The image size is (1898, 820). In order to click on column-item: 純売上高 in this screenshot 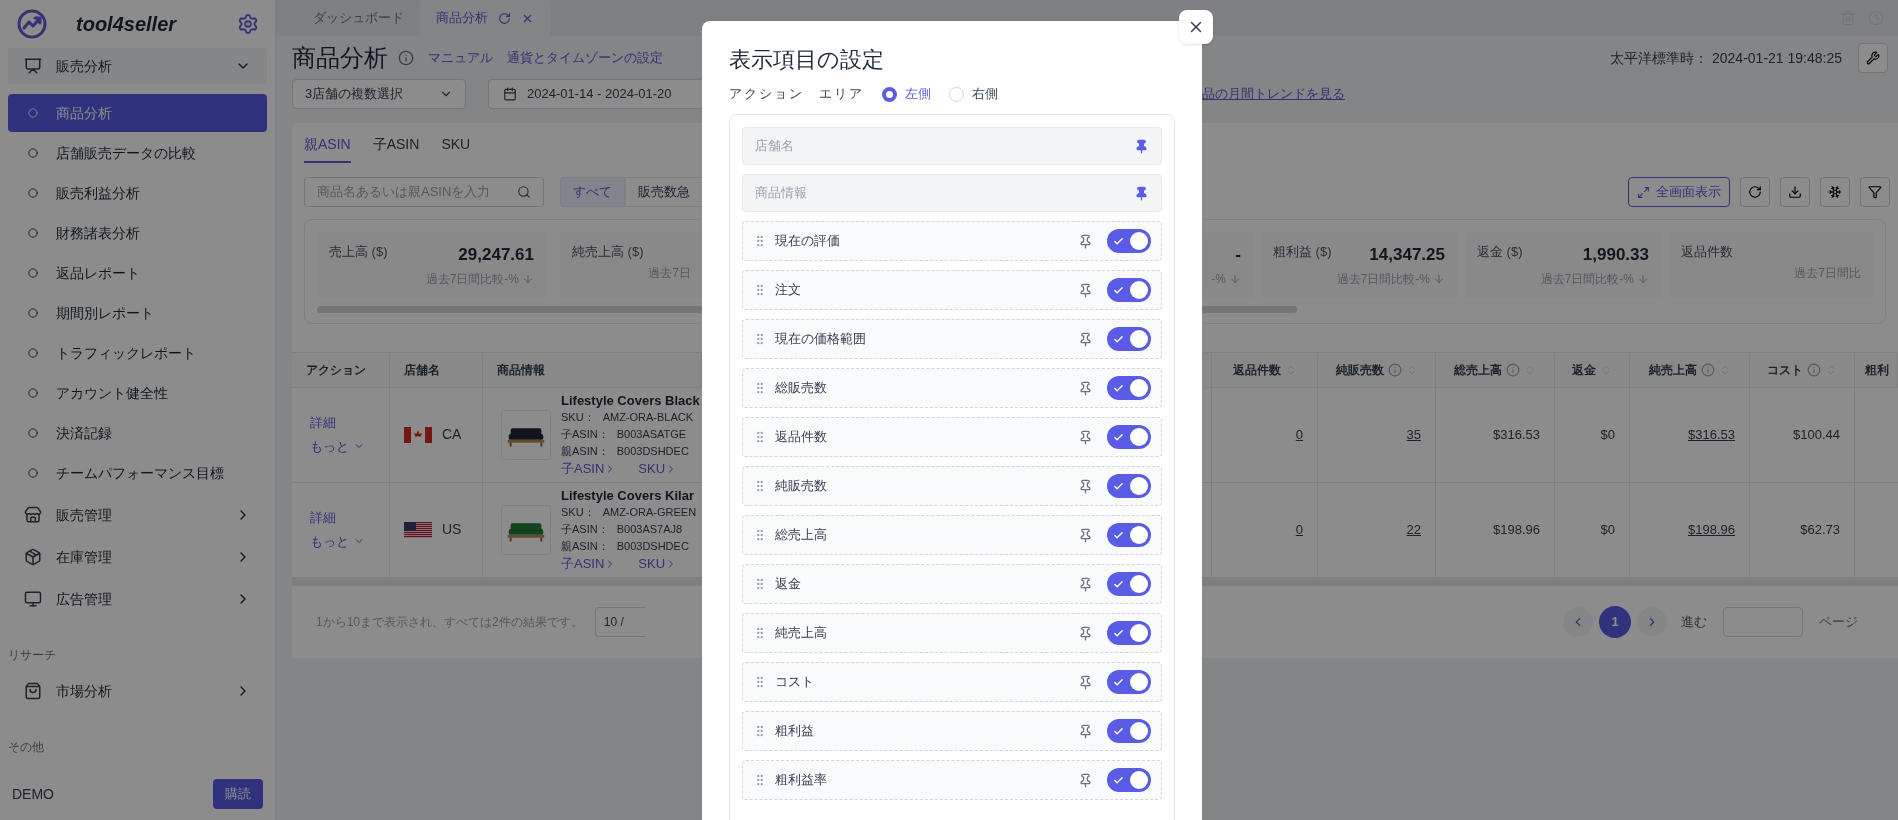, I will do `click(952, 633)`.